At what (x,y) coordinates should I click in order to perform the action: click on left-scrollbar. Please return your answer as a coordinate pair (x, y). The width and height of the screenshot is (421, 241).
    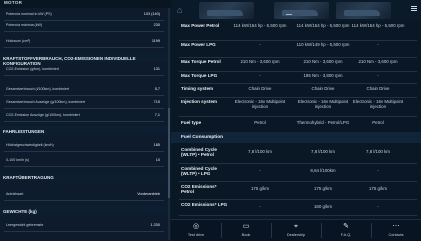
    Looking at the image, I should click on (169, 124).